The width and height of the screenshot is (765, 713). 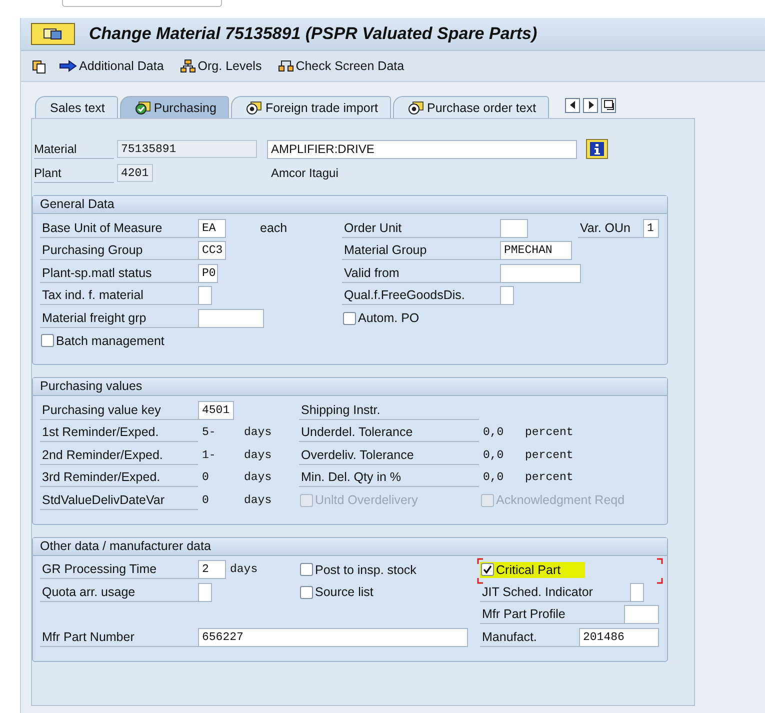 I want to click on list-icon, so click(x=609, y=105).